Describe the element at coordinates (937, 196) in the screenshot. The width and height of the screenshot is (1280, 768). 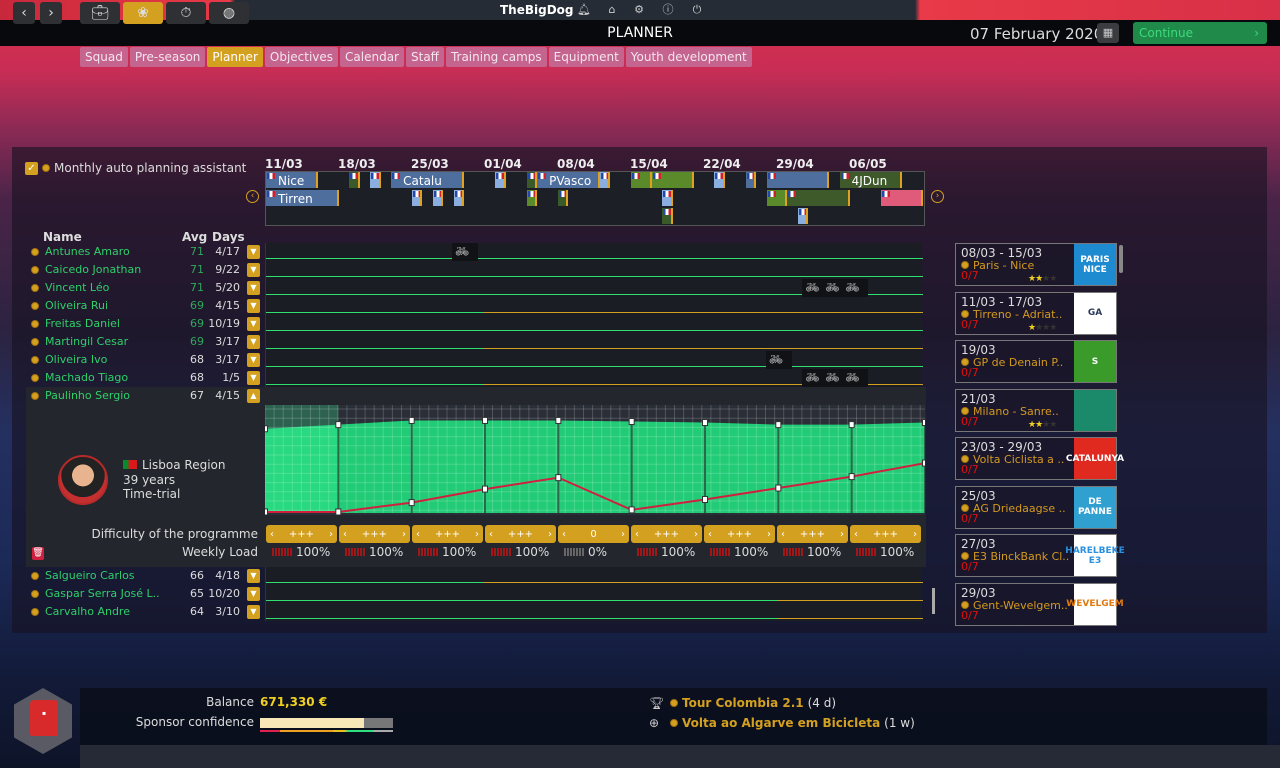
I see `timeline-next-icon: ›` at that location.